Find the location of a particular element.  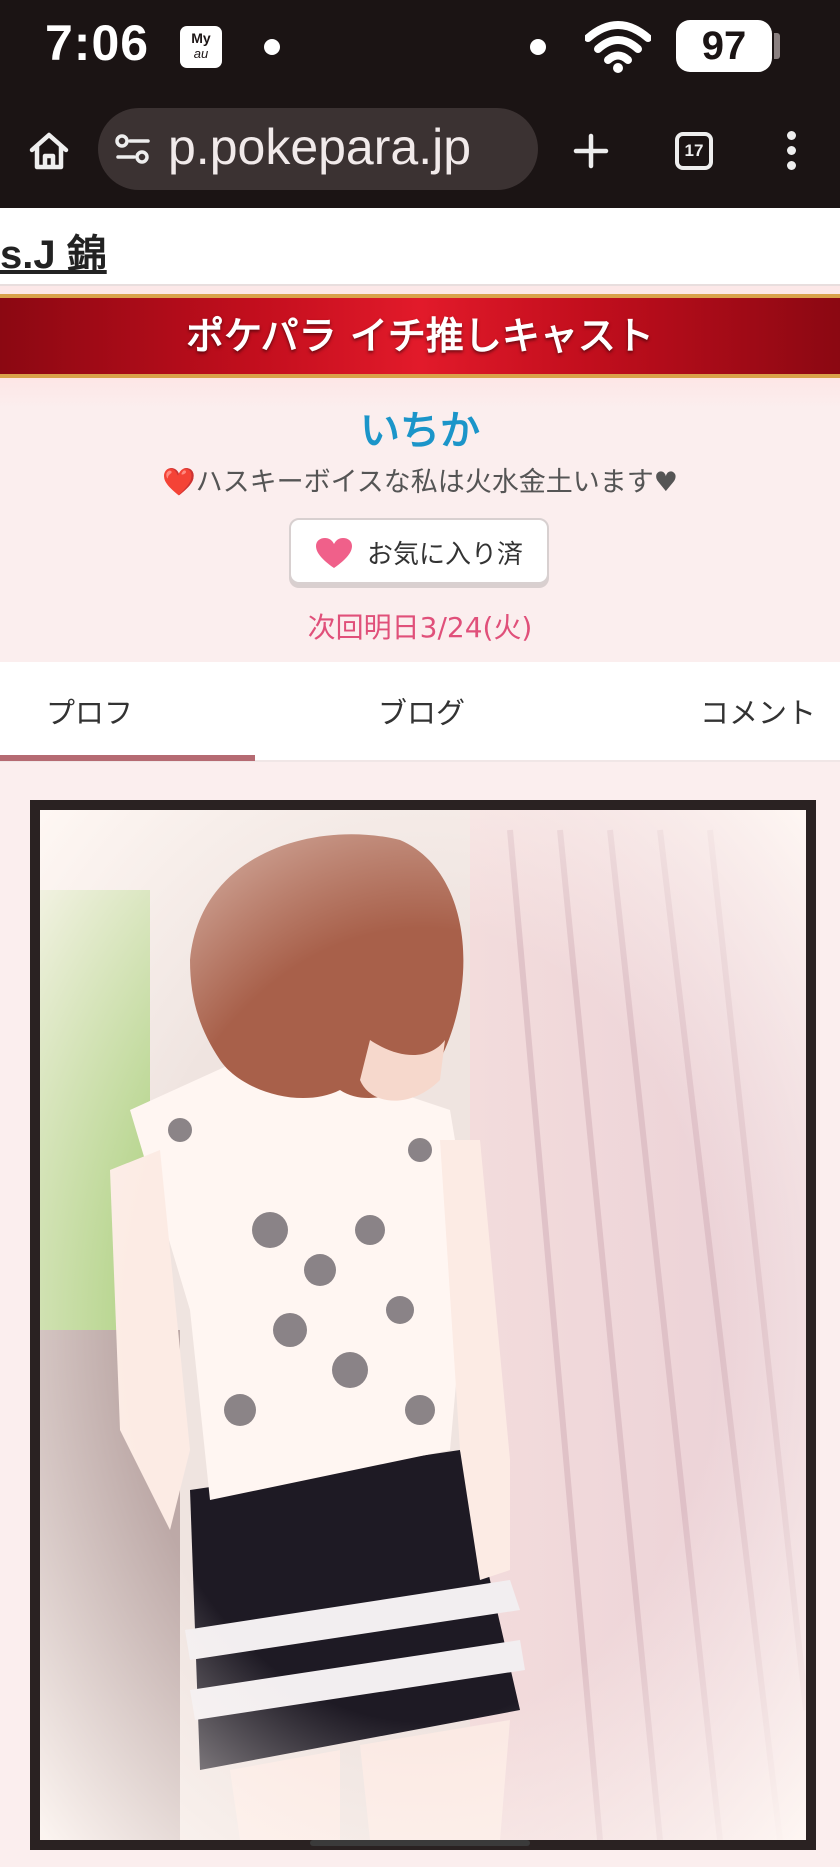

cast-catchphrase: ❤️ハスキーボイスな私は火水金土います♥ is located at coordinates (419, 482).